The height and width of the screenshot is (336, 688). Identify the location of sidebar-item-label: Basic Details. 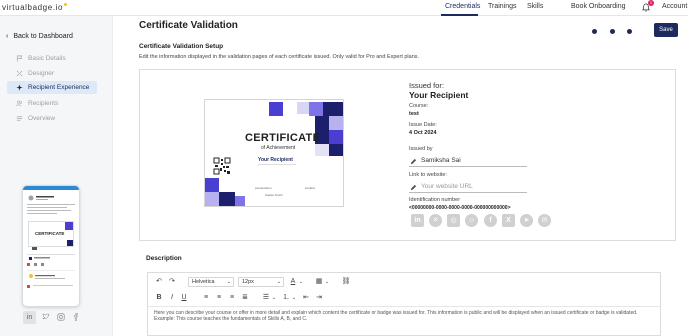
(47, 58).